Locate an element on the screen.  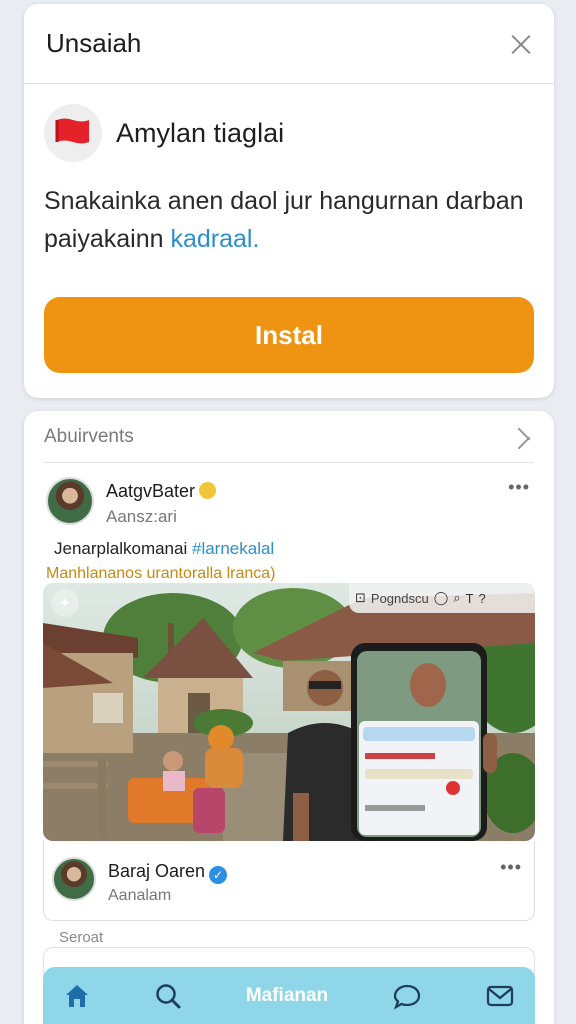
chat-icon: ◯ is located at coordinates (441, 598).